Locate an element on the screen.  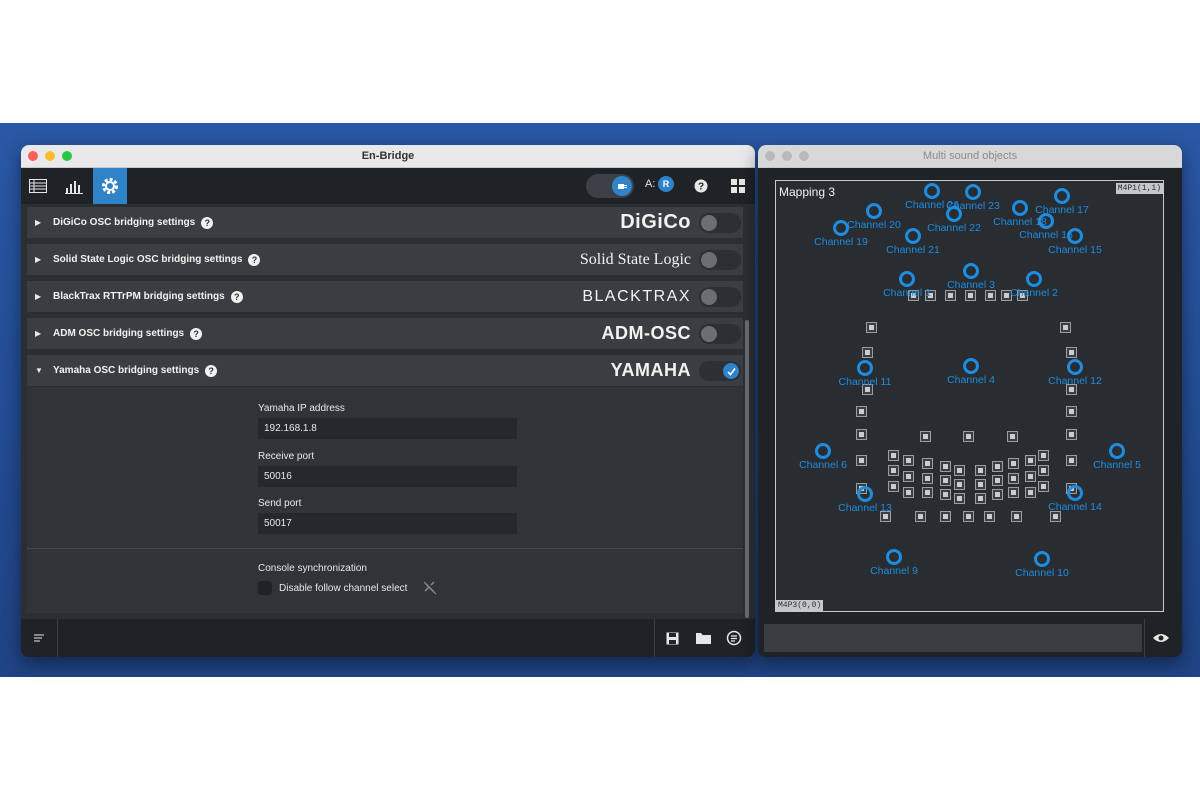
section-title: DiGiCo OSC bridging settings is located at coordinates (124, 222).